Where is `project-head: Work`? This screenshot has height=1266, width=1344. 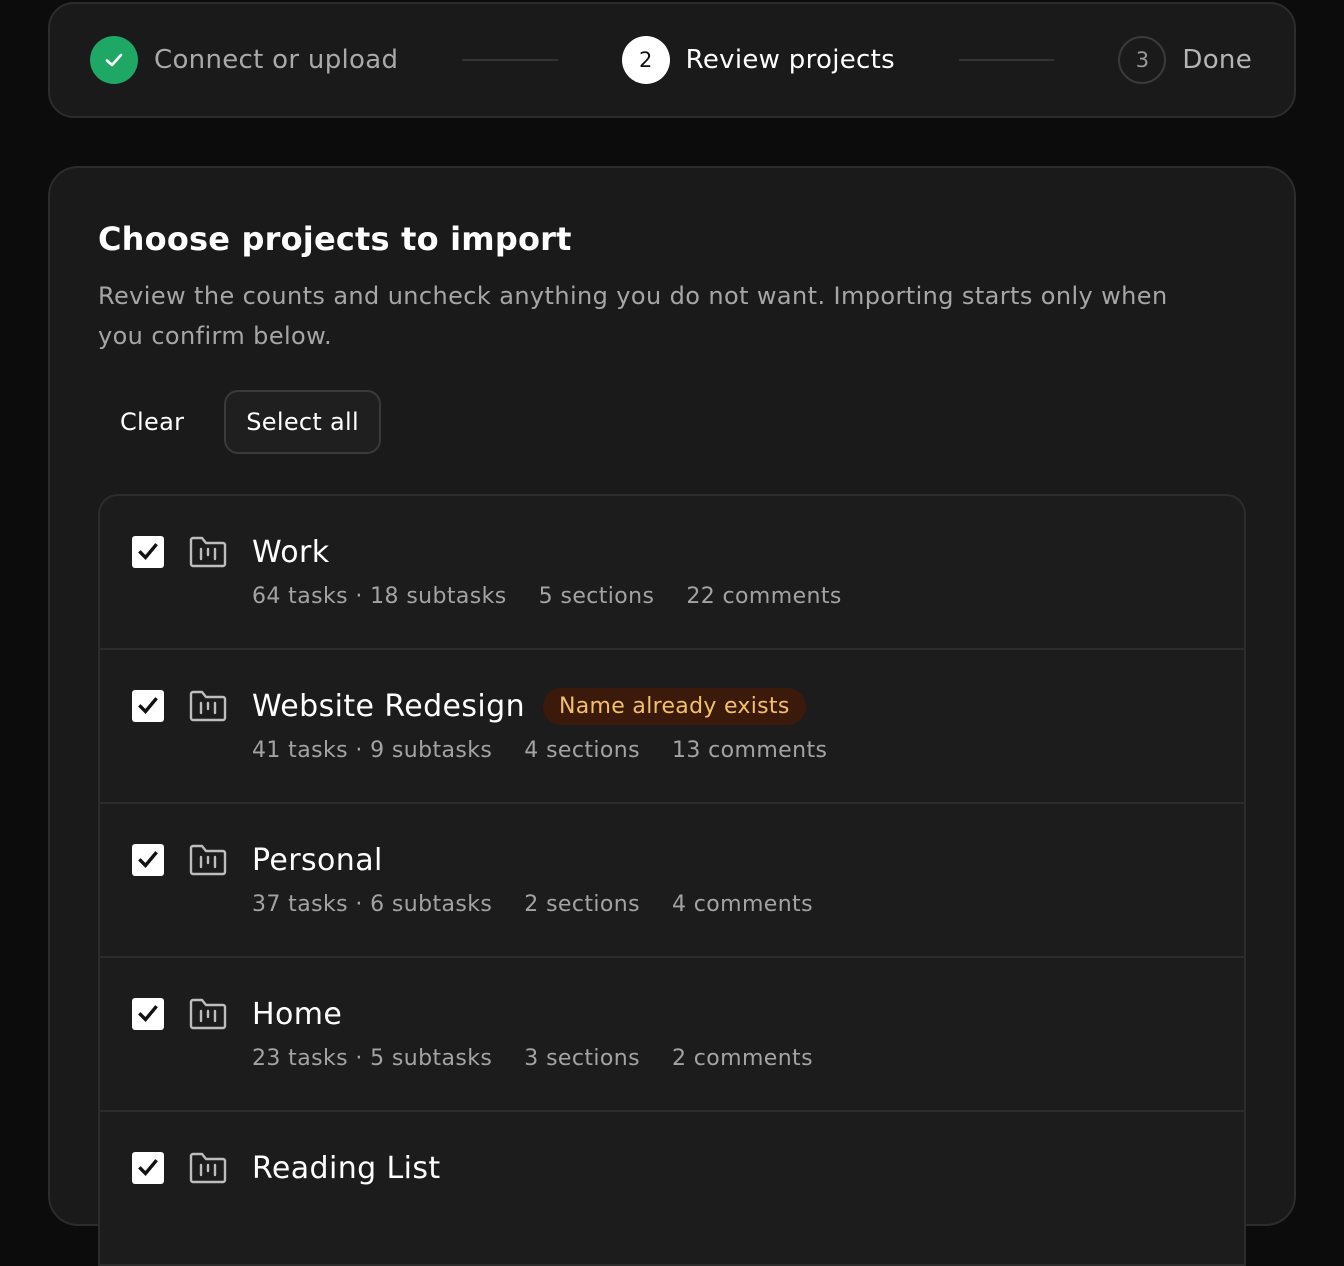 project-head: Work is located at coordinates (547, 552).